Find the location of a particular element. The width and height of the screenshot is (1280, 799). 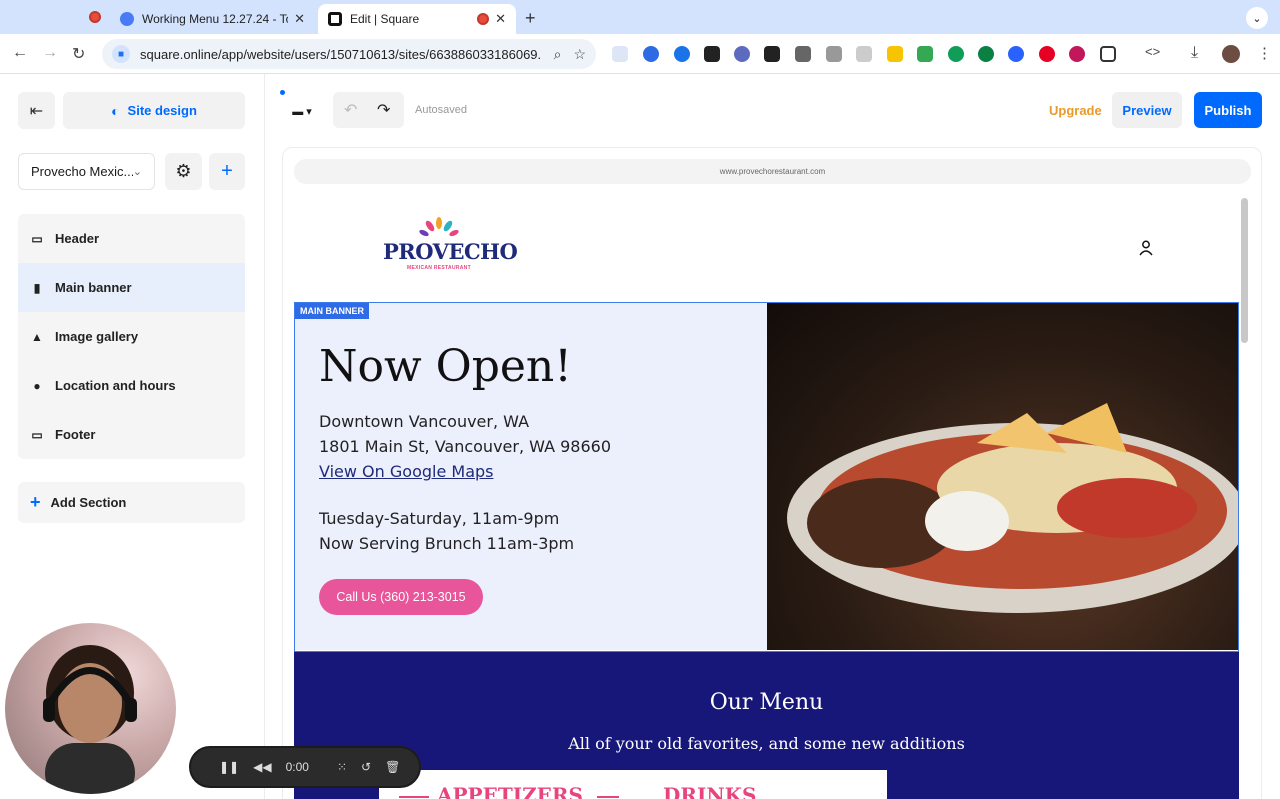

upgrade-link: Upgrade is located at coordinates (1075, 110).